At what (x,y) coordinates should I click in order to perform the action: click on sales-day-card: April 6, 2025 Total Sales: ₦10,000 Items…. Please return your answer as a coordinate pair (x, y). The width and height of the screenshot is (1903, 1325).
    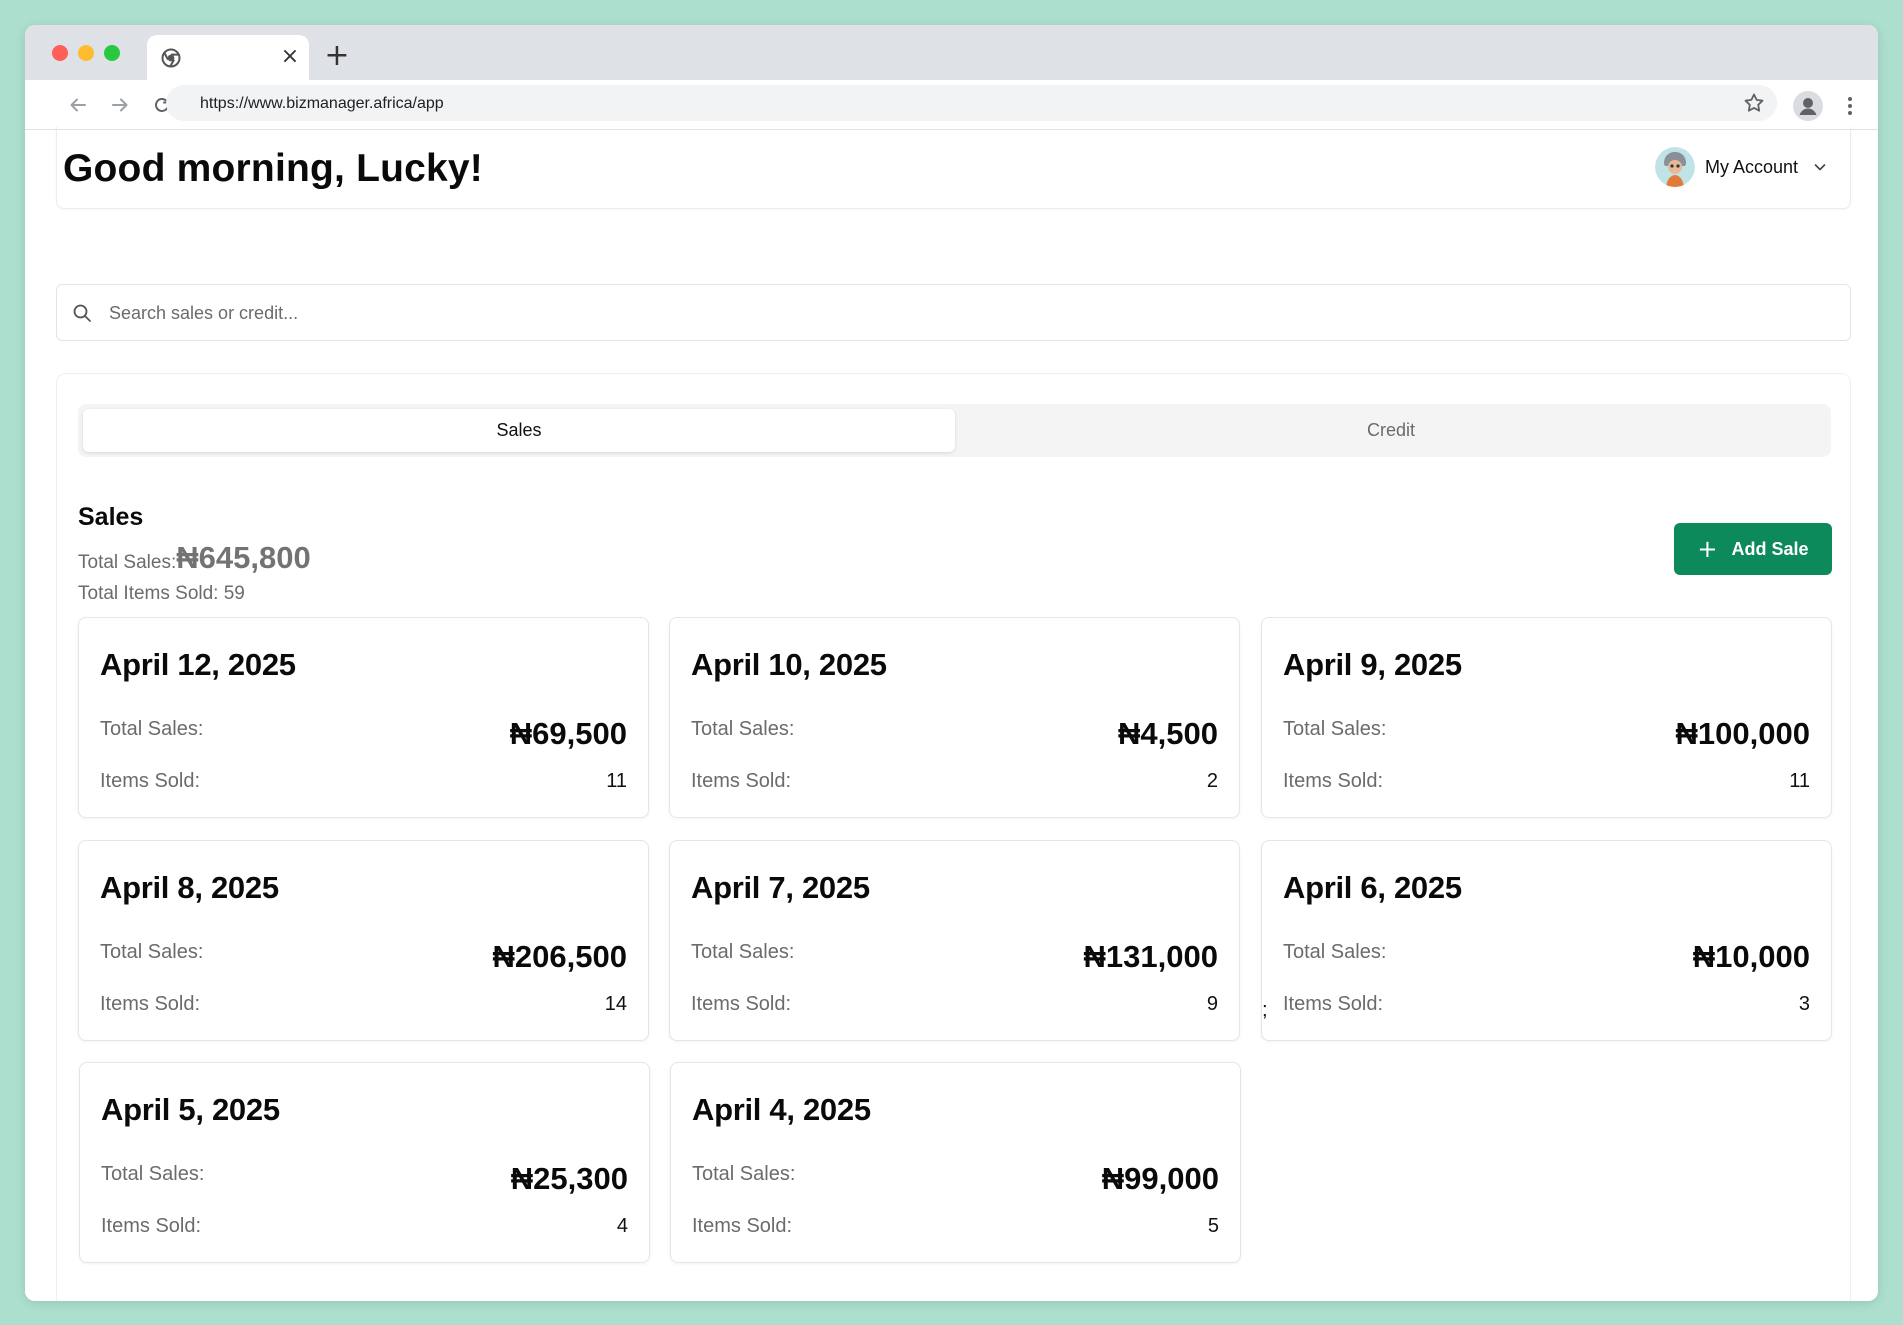
    Looking at the image, I should click on (1546, 940).